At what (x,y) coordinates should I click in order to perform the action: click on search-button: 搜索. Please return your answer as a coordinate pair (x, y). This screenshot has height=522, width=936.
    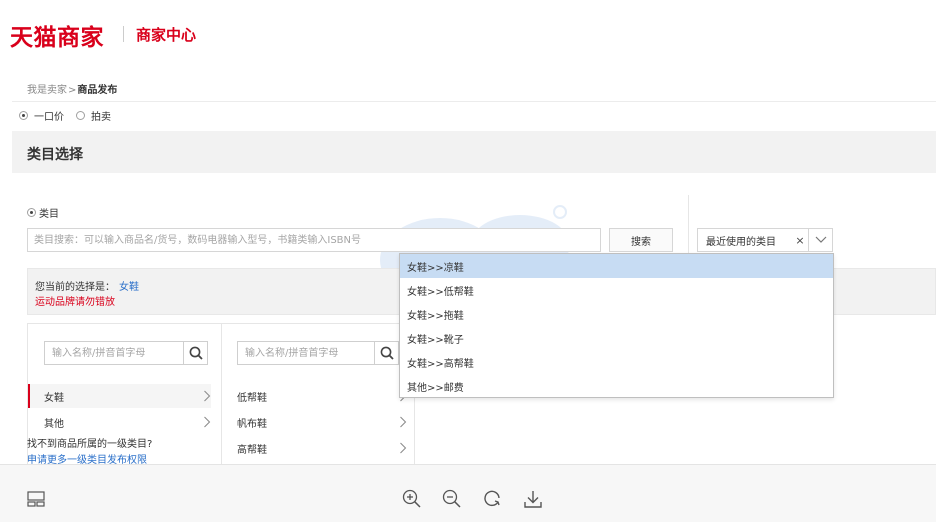
    Looking at the image, I should click on (641, 240).